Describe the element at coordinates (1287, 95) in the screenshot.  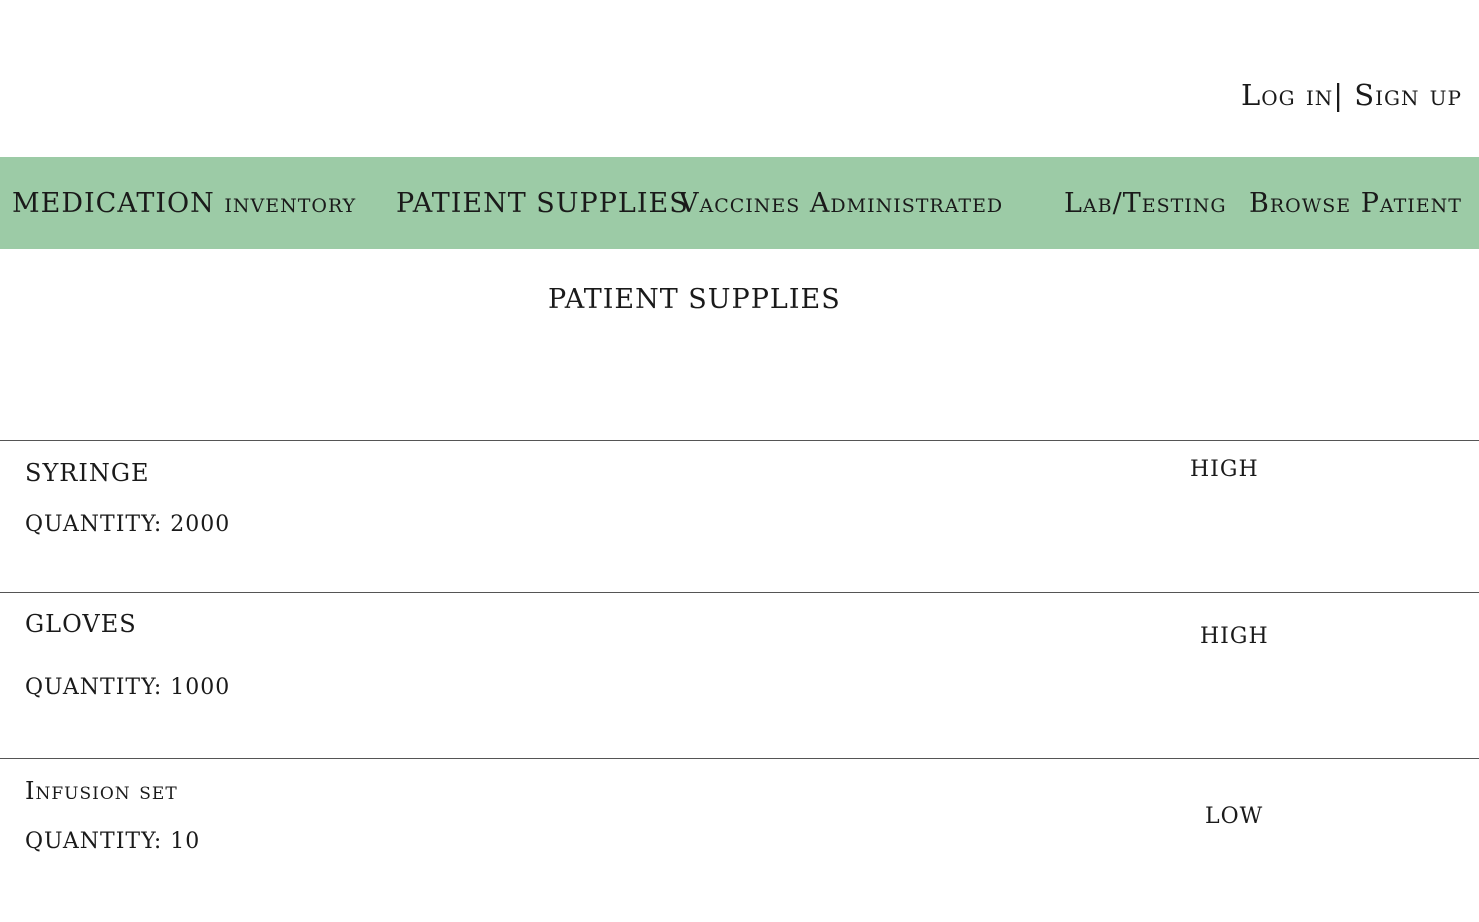
I see `login-link: Log in` at that location.